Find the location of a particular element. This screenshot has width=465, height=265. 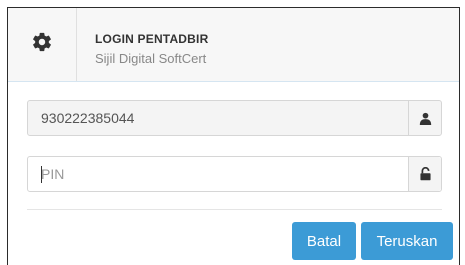

header-title: LOGIN PENTADBIR is located at coordinates (152, 39).